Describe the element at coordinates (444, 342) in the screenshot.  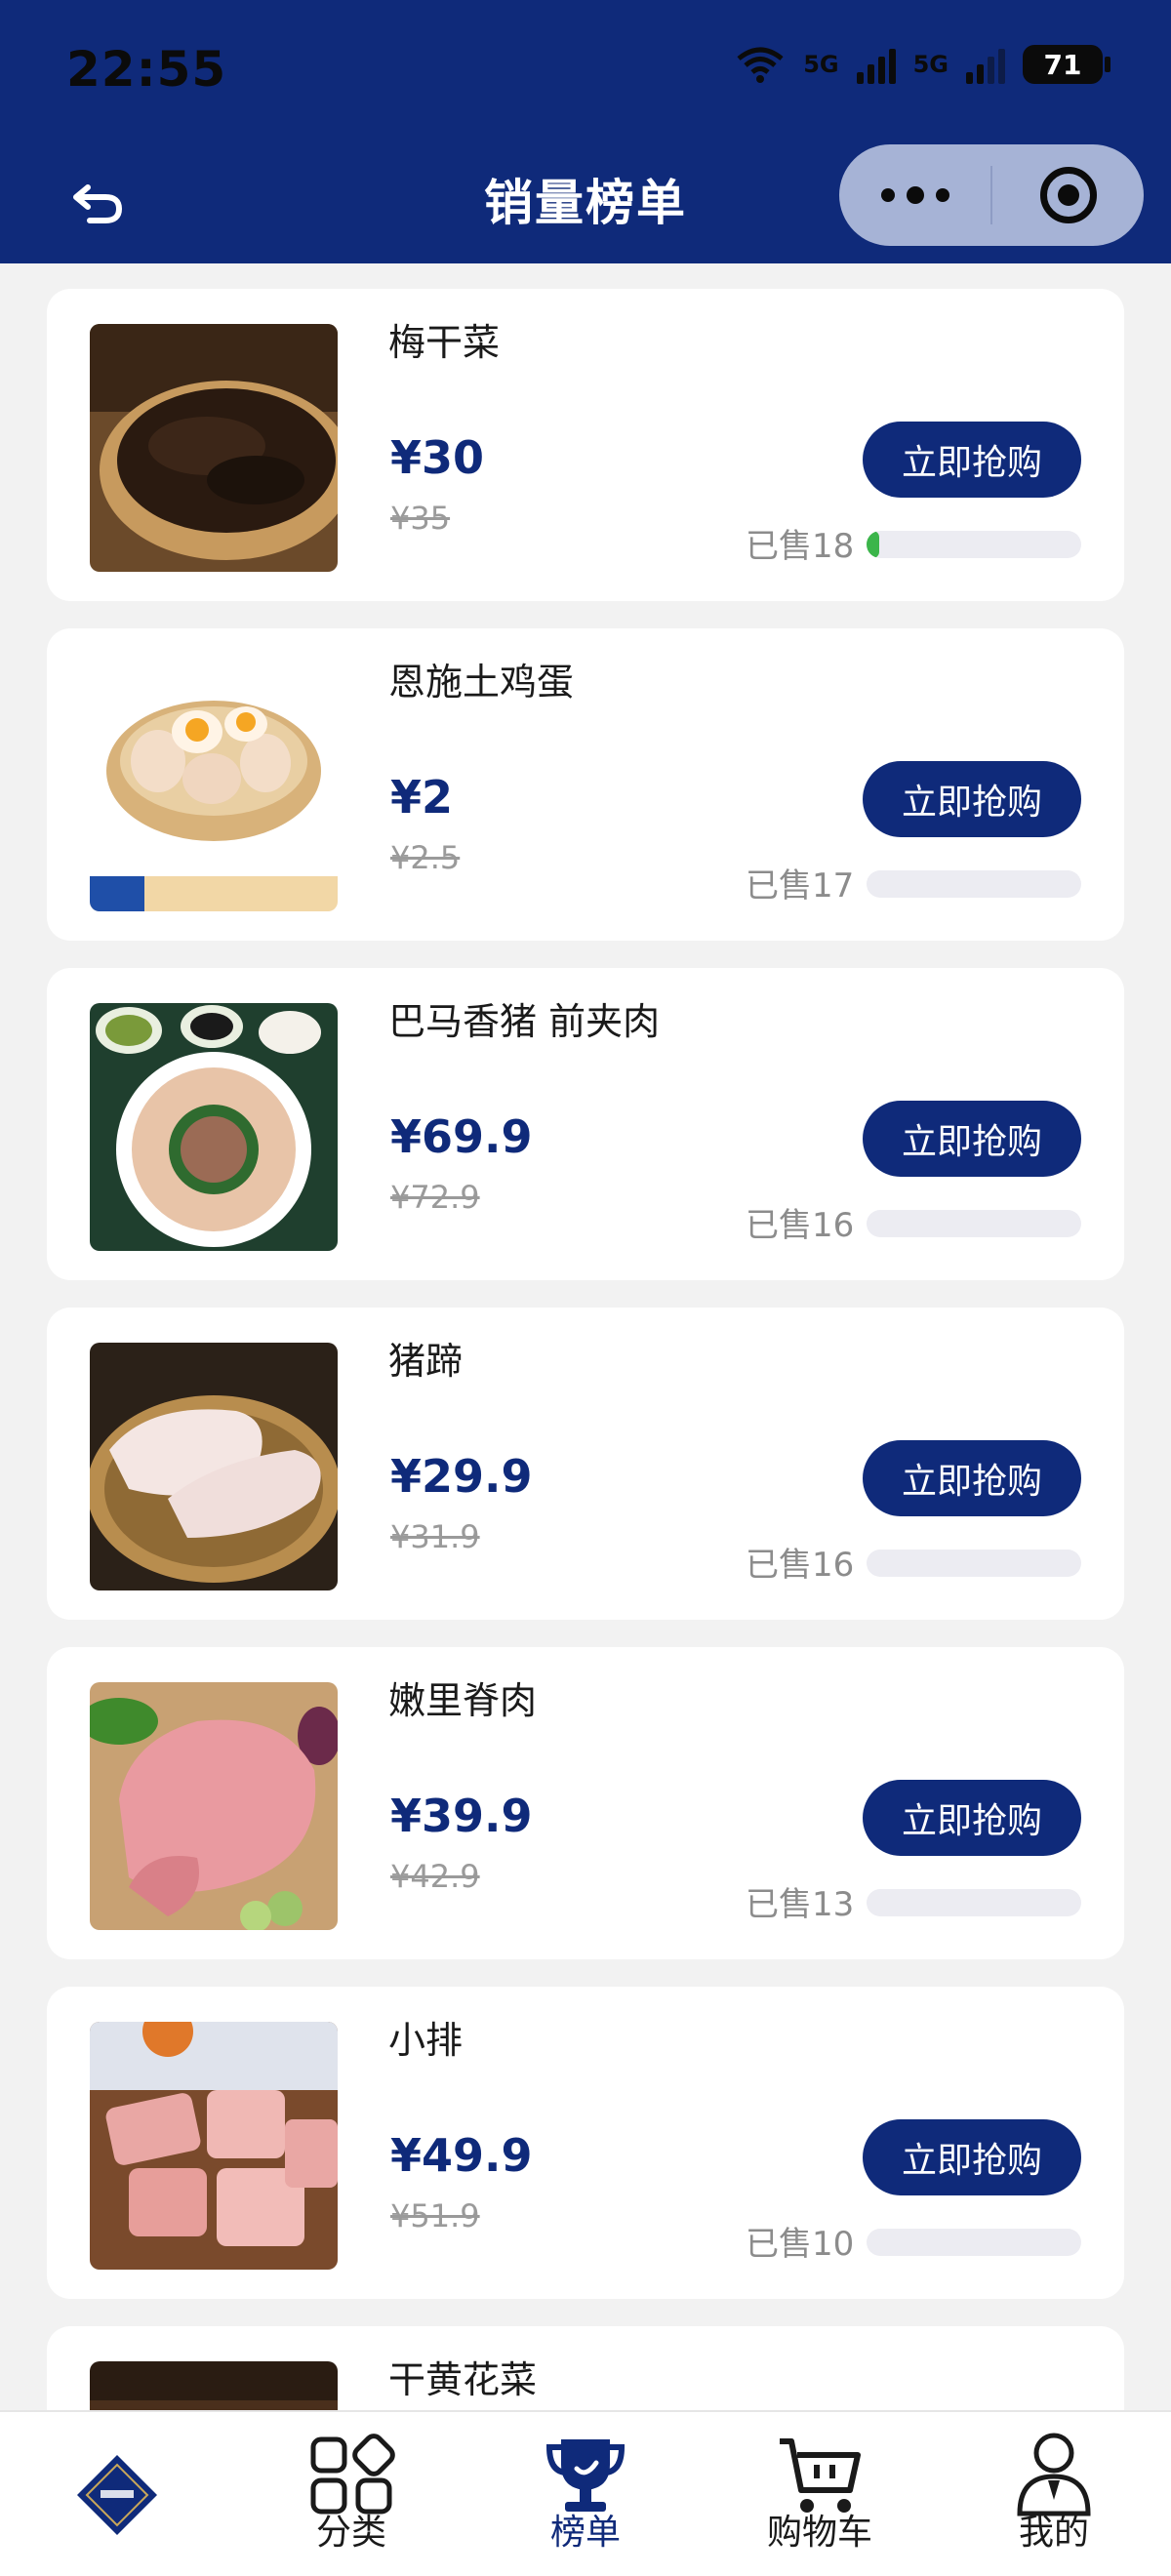
I see `product-name: 梅干菜` at that location.